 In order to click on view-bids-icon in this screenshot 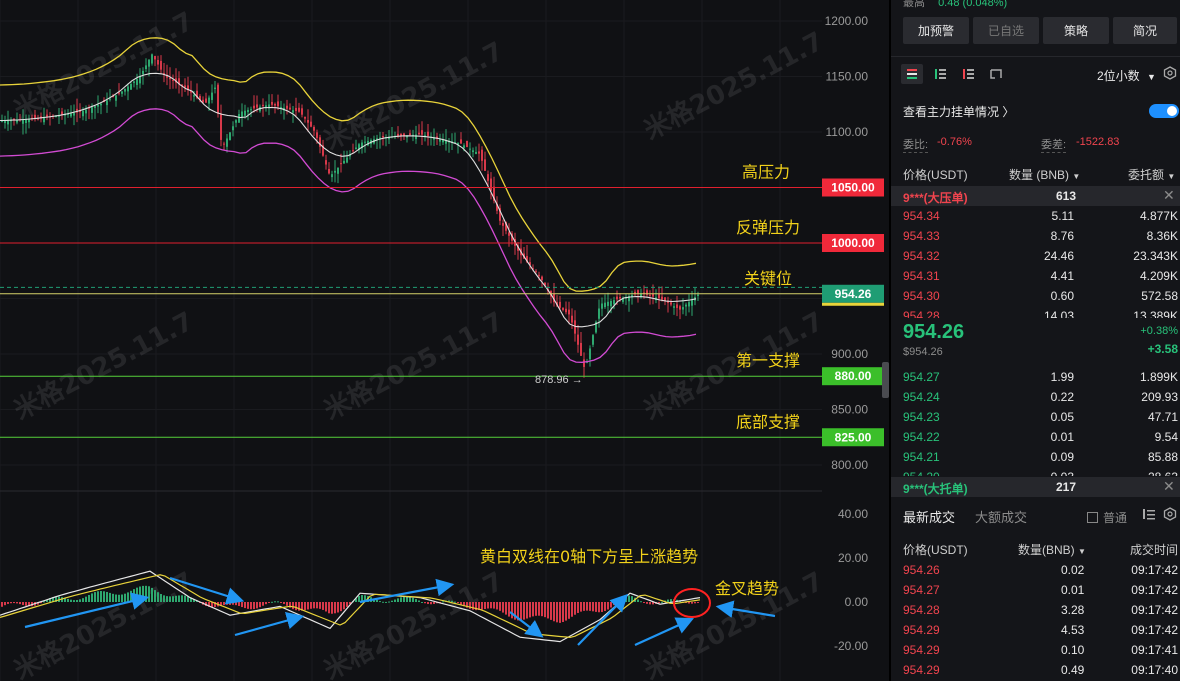, I will do `click(940, 74)`.